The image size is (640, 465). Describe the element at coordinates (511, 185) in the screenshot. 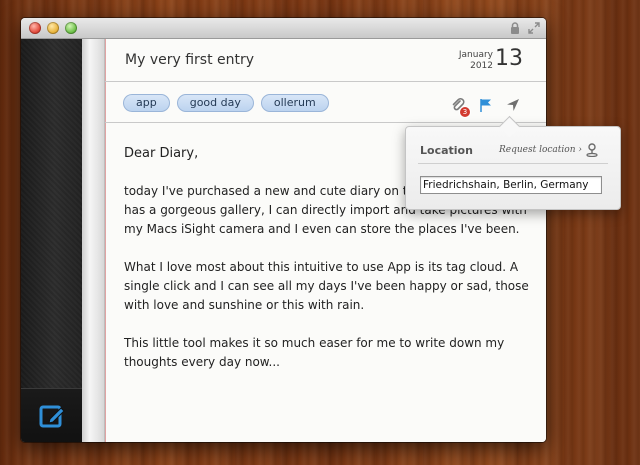

I see `location-field` at that location.